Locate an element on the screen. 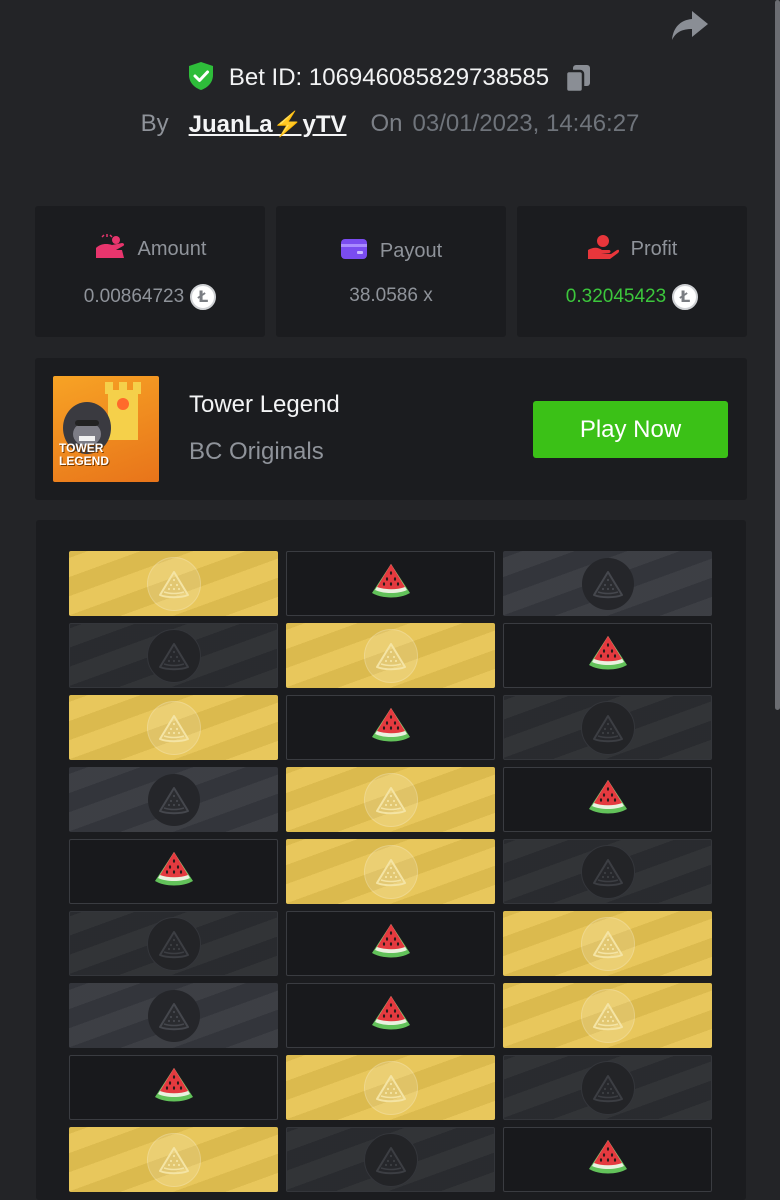 The image size is (780, 1200). copy-icon is located at coordinates (578, 78).